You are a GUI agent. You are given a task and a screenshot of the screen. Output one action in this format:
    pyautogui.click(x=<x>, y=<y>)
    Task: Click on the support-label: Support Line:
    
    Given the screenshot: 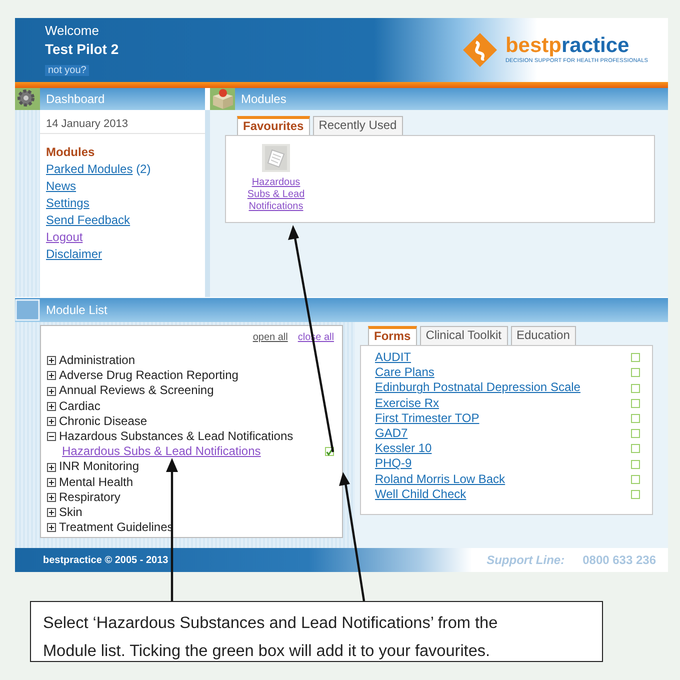 What is the action you would take?
    pyautogui.click(x=525, y=560)
    